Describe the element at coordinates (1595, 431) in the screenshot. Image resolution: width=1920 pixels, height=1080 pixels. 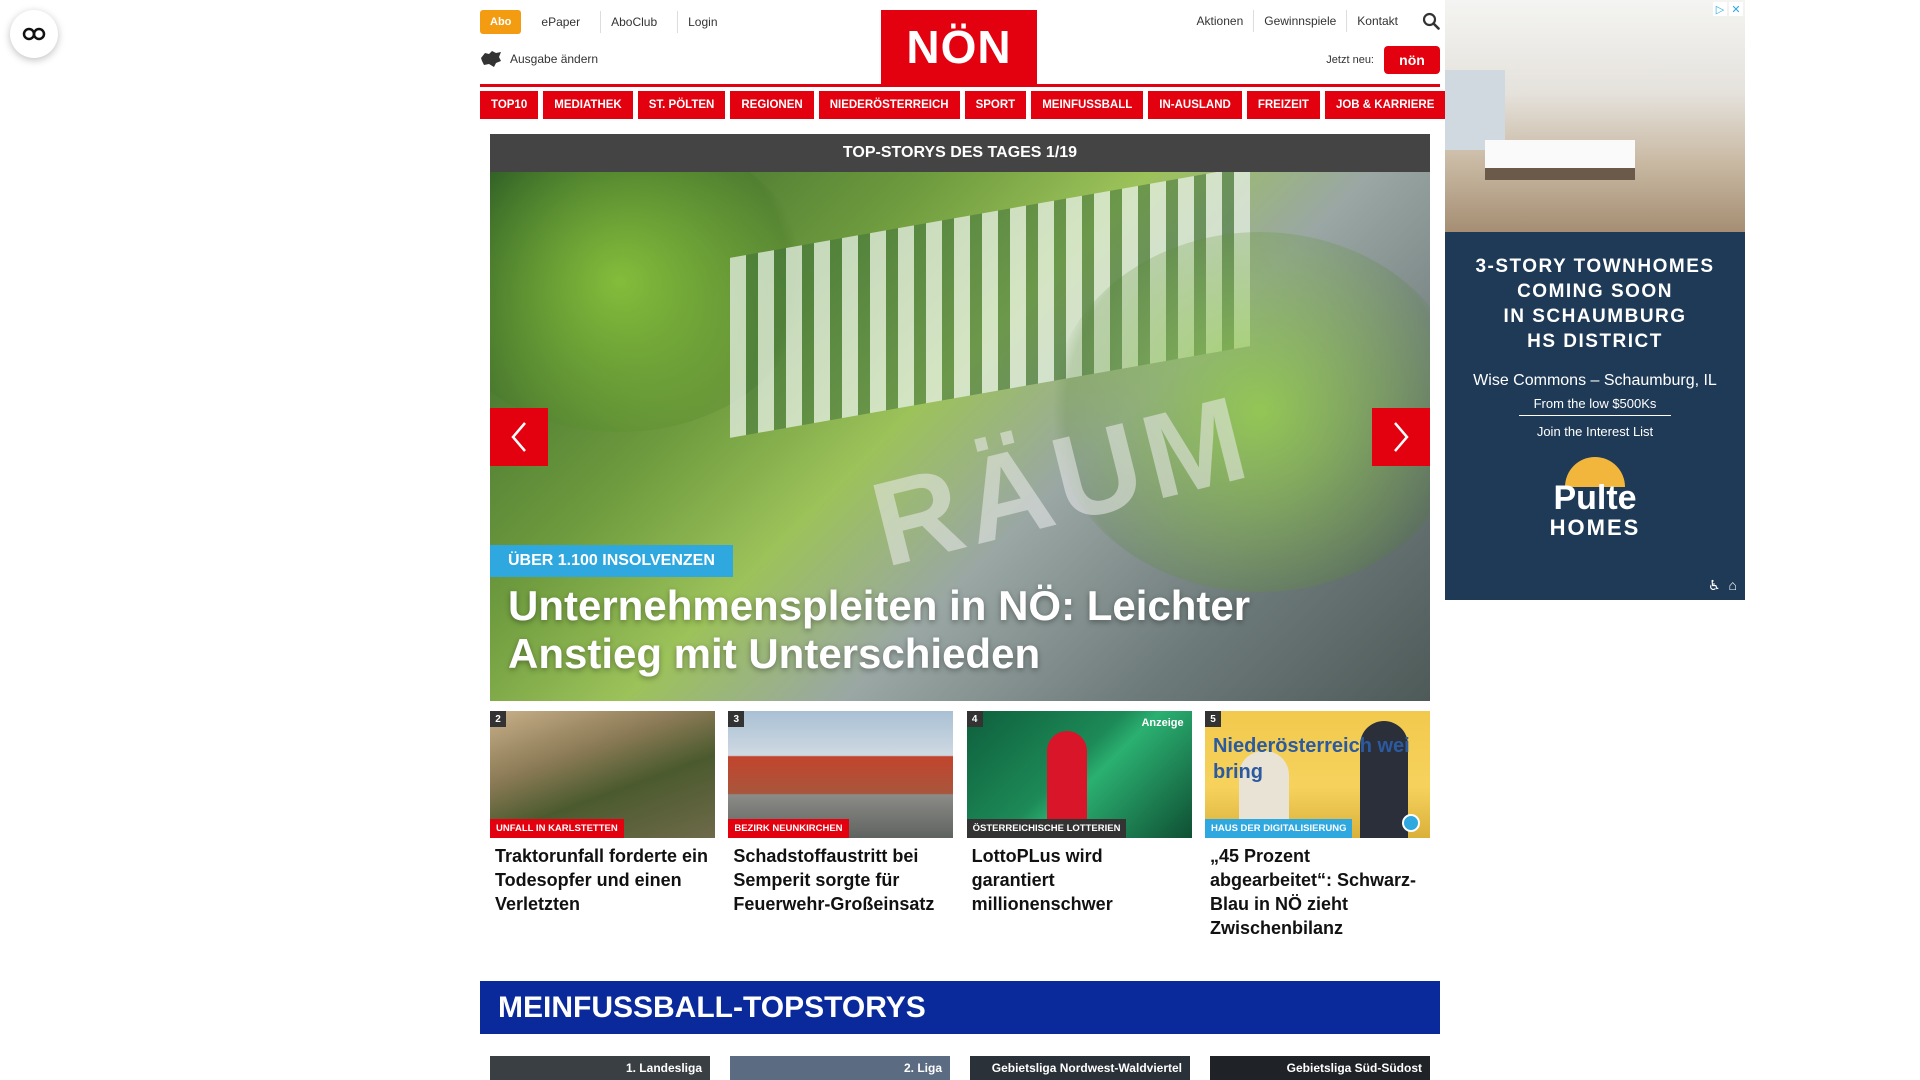
I see `ad-cta: Join the Interest List` at that location.